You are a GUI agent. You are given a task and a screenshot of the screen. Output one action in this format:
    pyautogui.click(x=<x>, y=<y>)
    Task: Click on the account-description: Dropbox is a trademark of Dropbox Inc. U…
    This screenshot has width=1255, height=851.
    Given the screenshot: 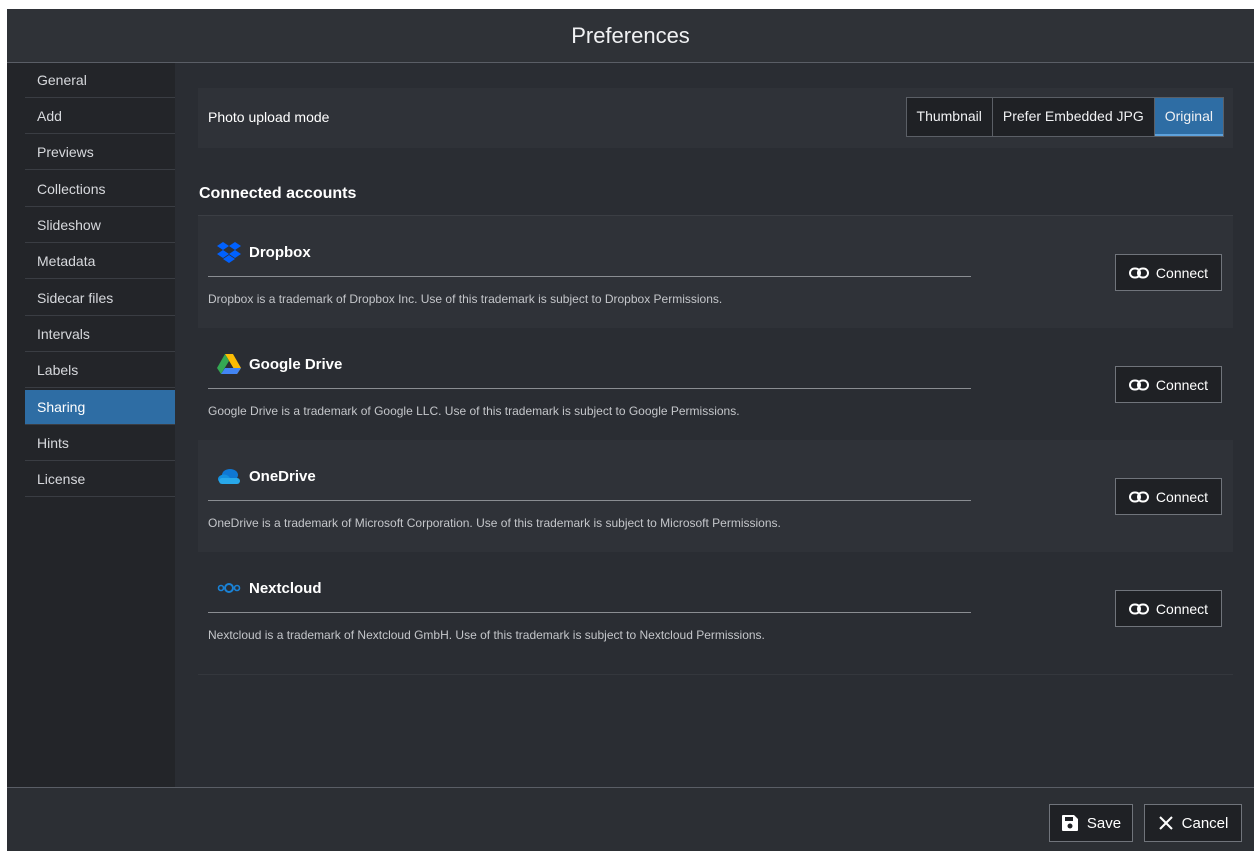 What is the action you would take?
    pyautogui.click(x=465, y=299)
    